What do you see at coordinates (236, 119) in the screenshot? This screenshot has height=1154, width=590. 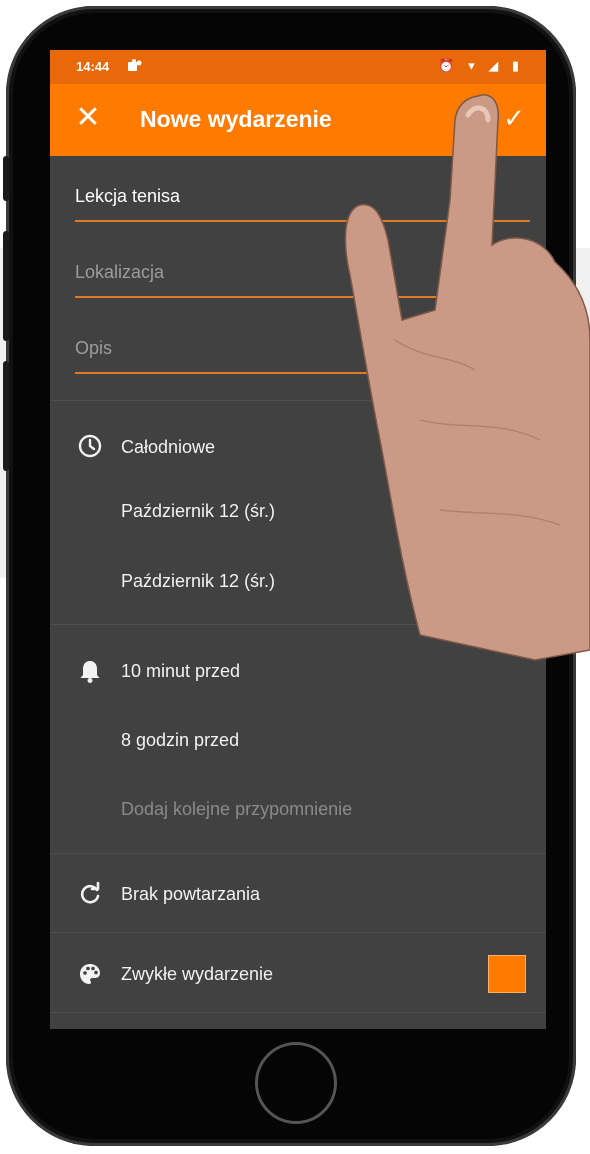 I see `page-title: Nowe wydarzenie` at bounding box center [236, 119].